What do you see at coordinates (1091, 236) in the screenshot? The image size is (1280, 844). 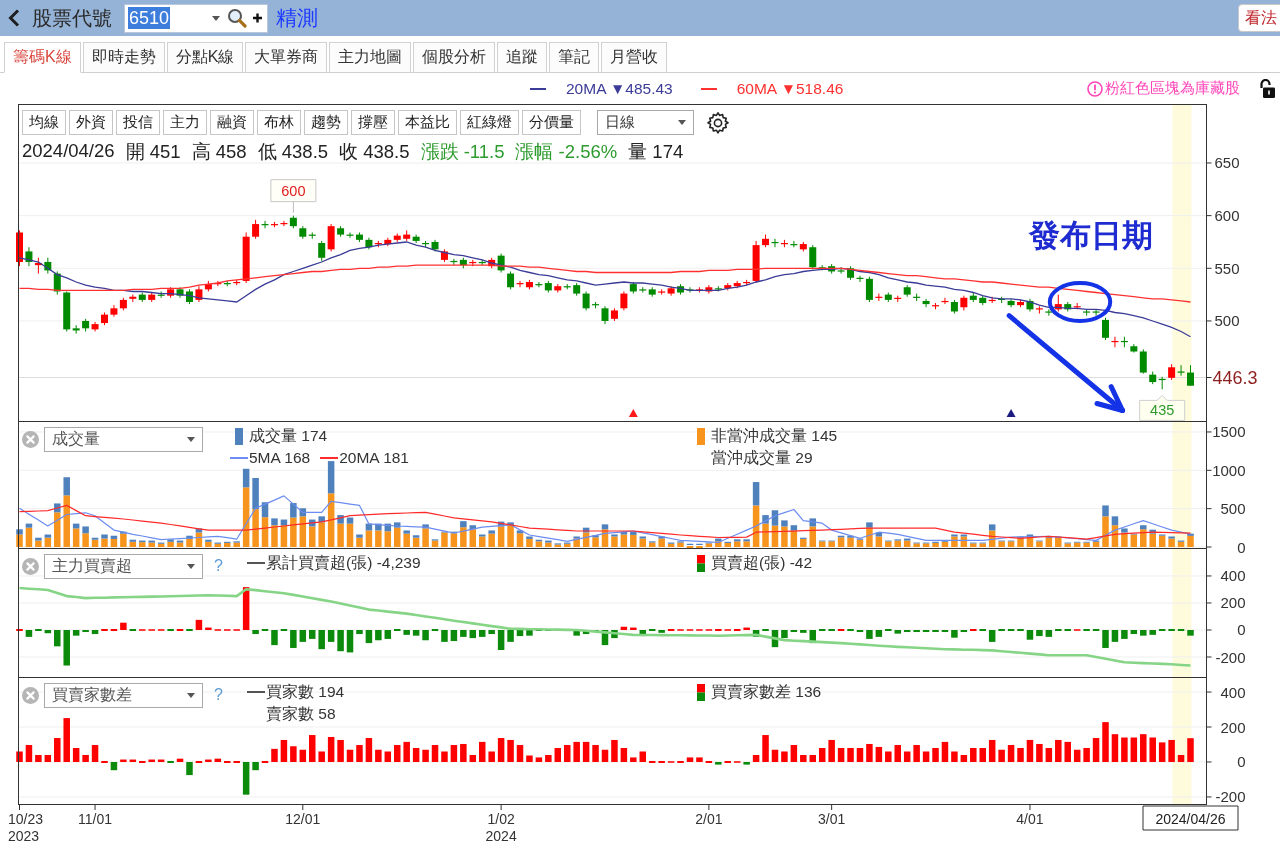 I see `annotation-text: 發布日期` at bounding box center [1091, 236].